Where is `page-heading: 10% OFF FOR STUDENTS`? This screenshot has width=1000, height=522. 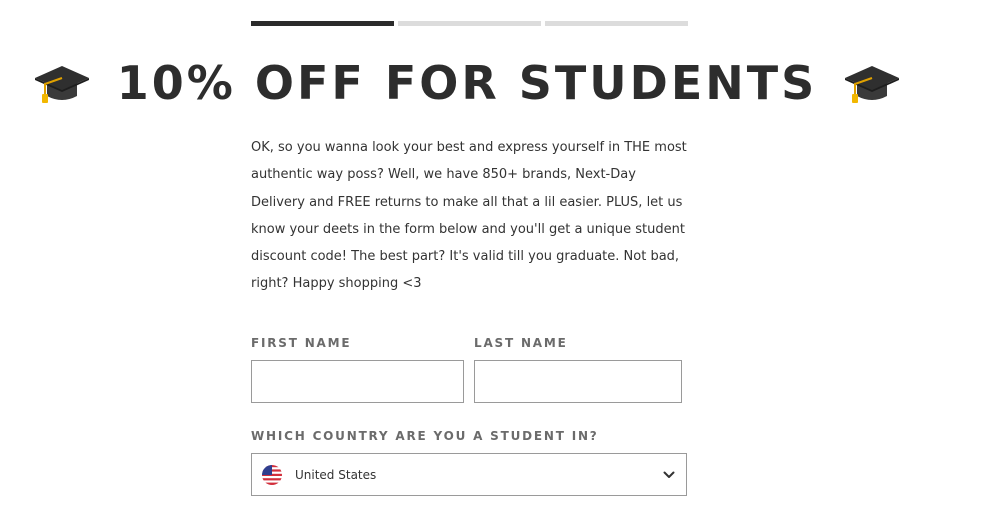
page-heading: 10% OFF FOR STUDENTS is located at coordinates (467, 83).